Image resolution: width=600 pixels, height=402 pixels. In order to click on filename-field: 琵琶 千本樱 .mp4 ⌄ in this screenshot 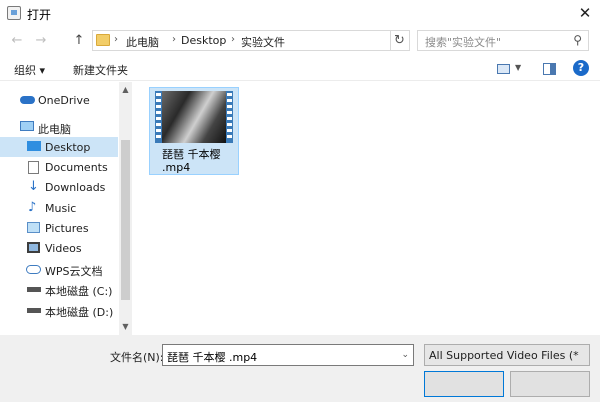, I will do `click(288, 355)`.